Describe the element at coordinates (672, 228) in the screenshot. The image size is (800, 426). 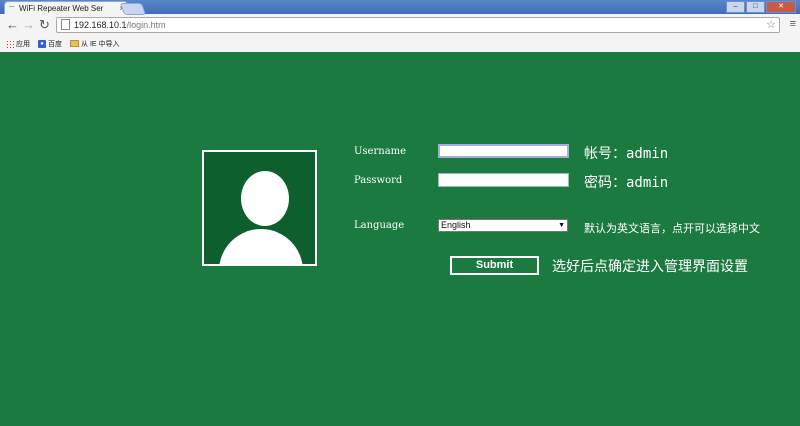
I see `language-hint: 默认为英文语言，点开可以选择中文` at that location.